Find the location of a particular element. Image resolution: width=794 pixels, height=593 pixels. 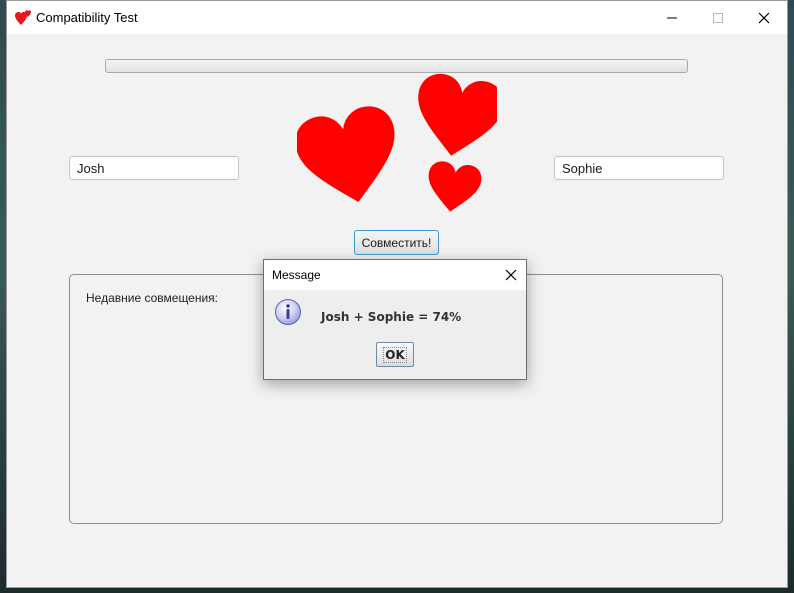

minimize-icon is located at coordinates (672, 18).